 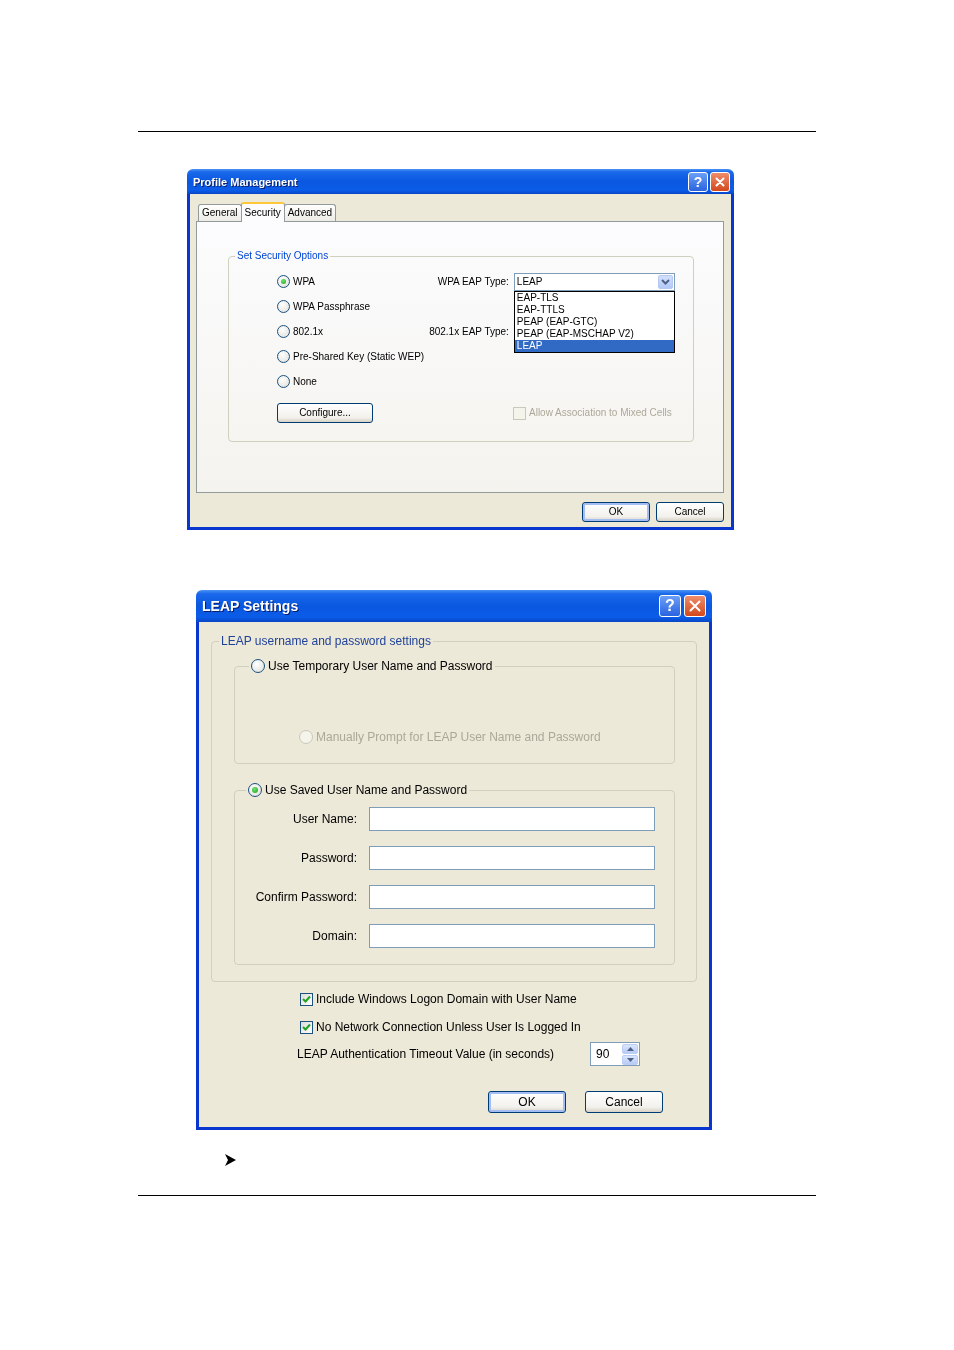 I want to click on caret-up-icon, so click(x=630, y=1048).